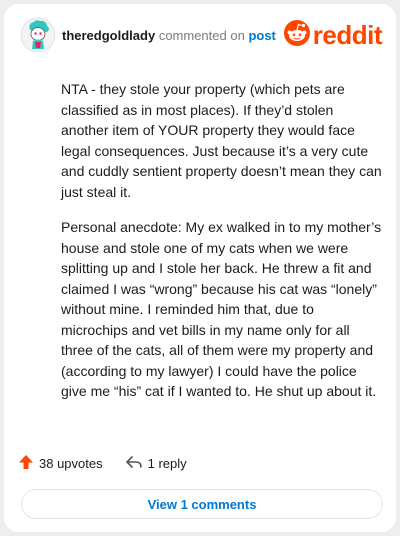 This screenshot has width=400, height=536. Describe the element at coordinates (26, 463) in the screenshot. I see `upvote-arrow-icon` at that location.